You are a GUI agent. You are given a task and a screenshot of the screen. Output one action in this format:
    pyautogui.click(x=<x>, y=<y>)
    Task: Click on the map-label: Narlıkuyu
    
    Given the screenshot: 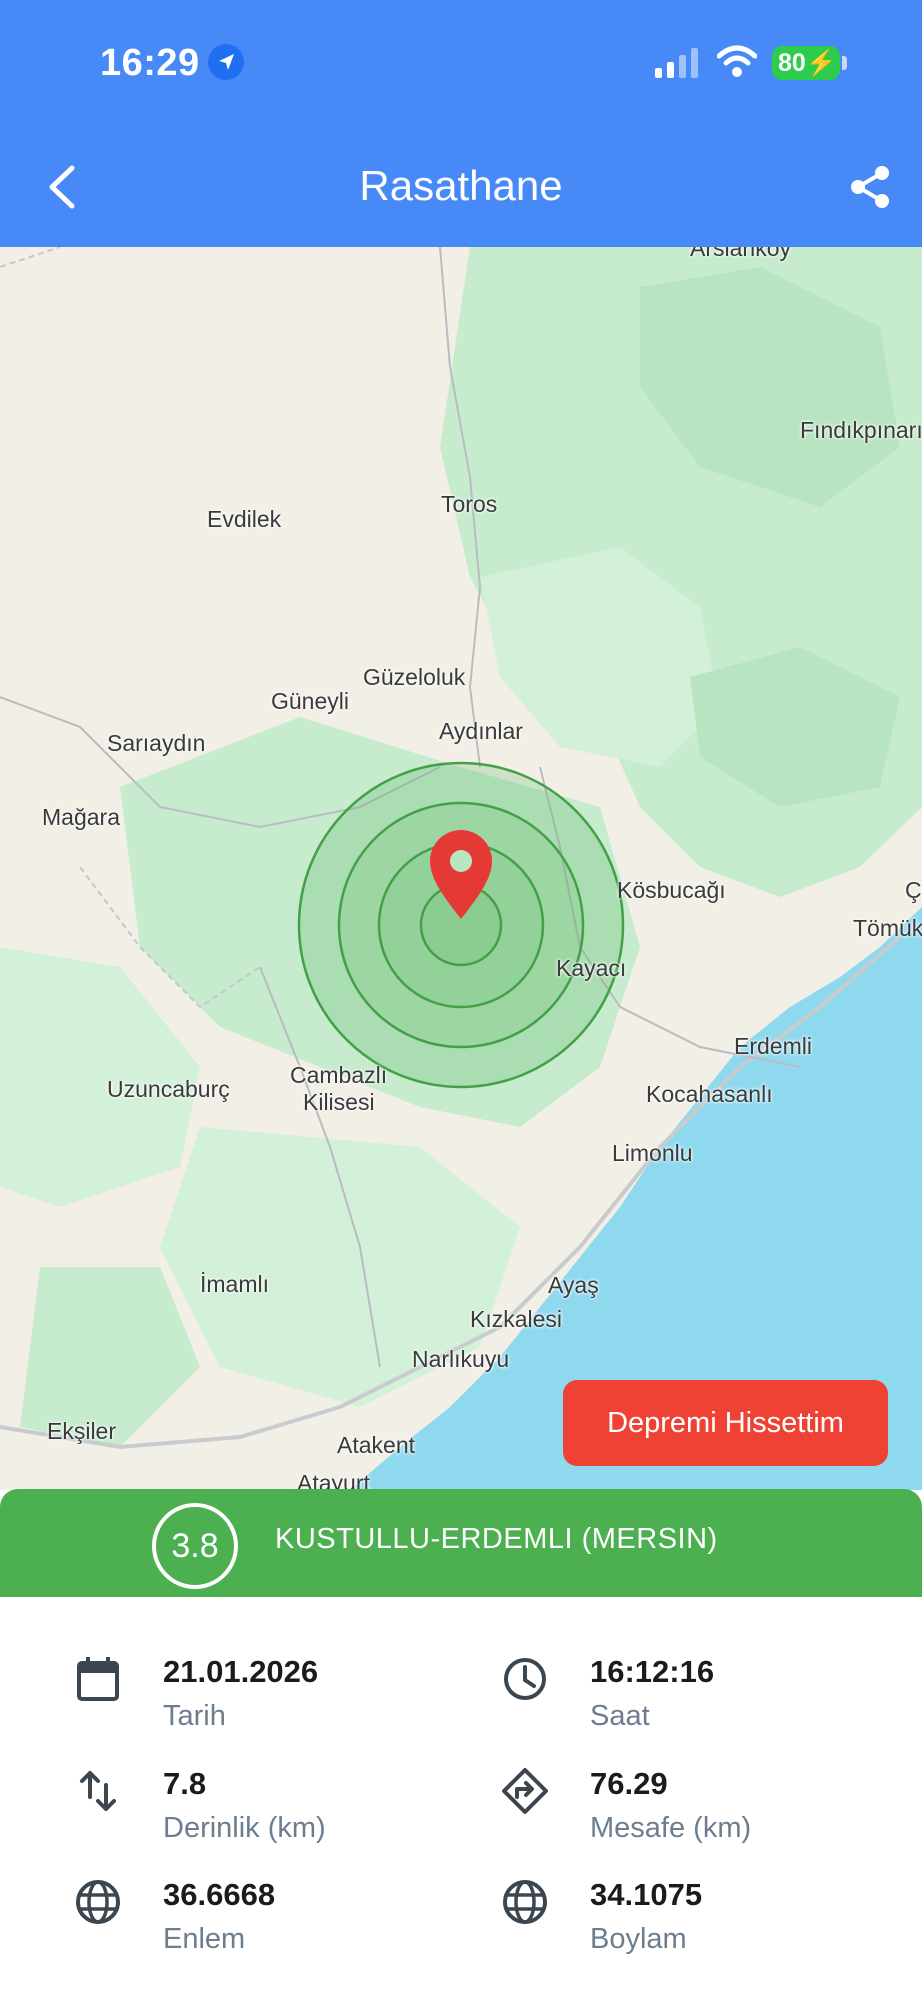 What is the action you would take?
    pyautogui.click(x=461, y=1359)
    